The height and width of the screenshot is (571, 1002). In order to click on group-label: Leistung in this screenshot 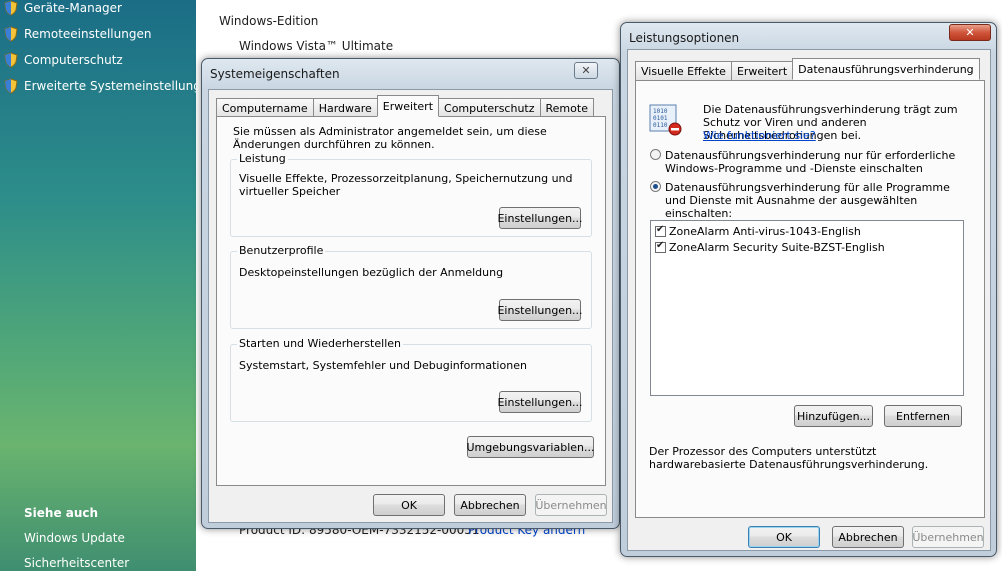, I will do `click(262, 158)`.